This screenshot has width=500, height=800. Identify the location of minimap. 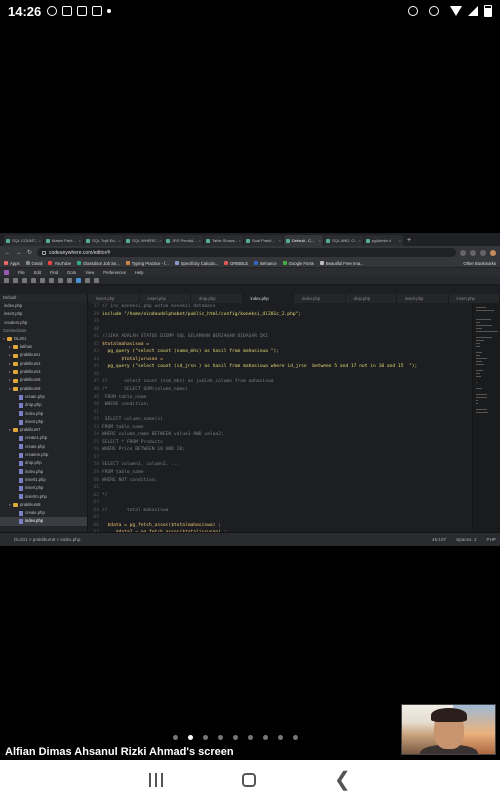
(486, 417).